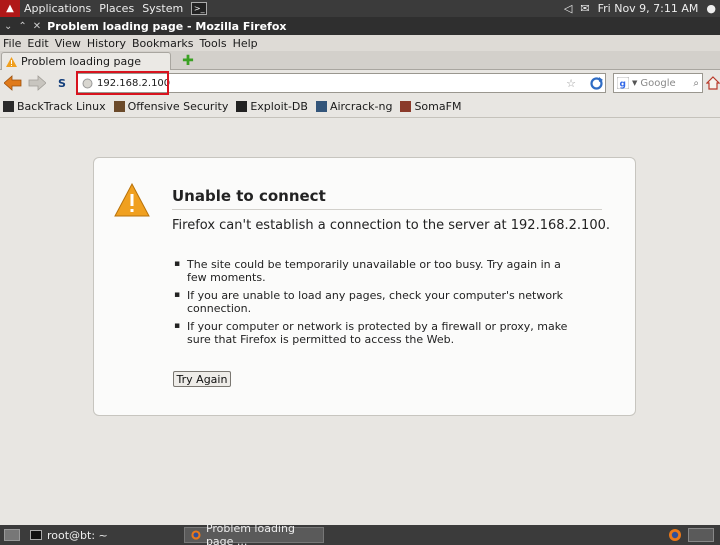 The height and width of the screenshot is (545, 720). I want to click on svg-text: g, so click(623, 85).